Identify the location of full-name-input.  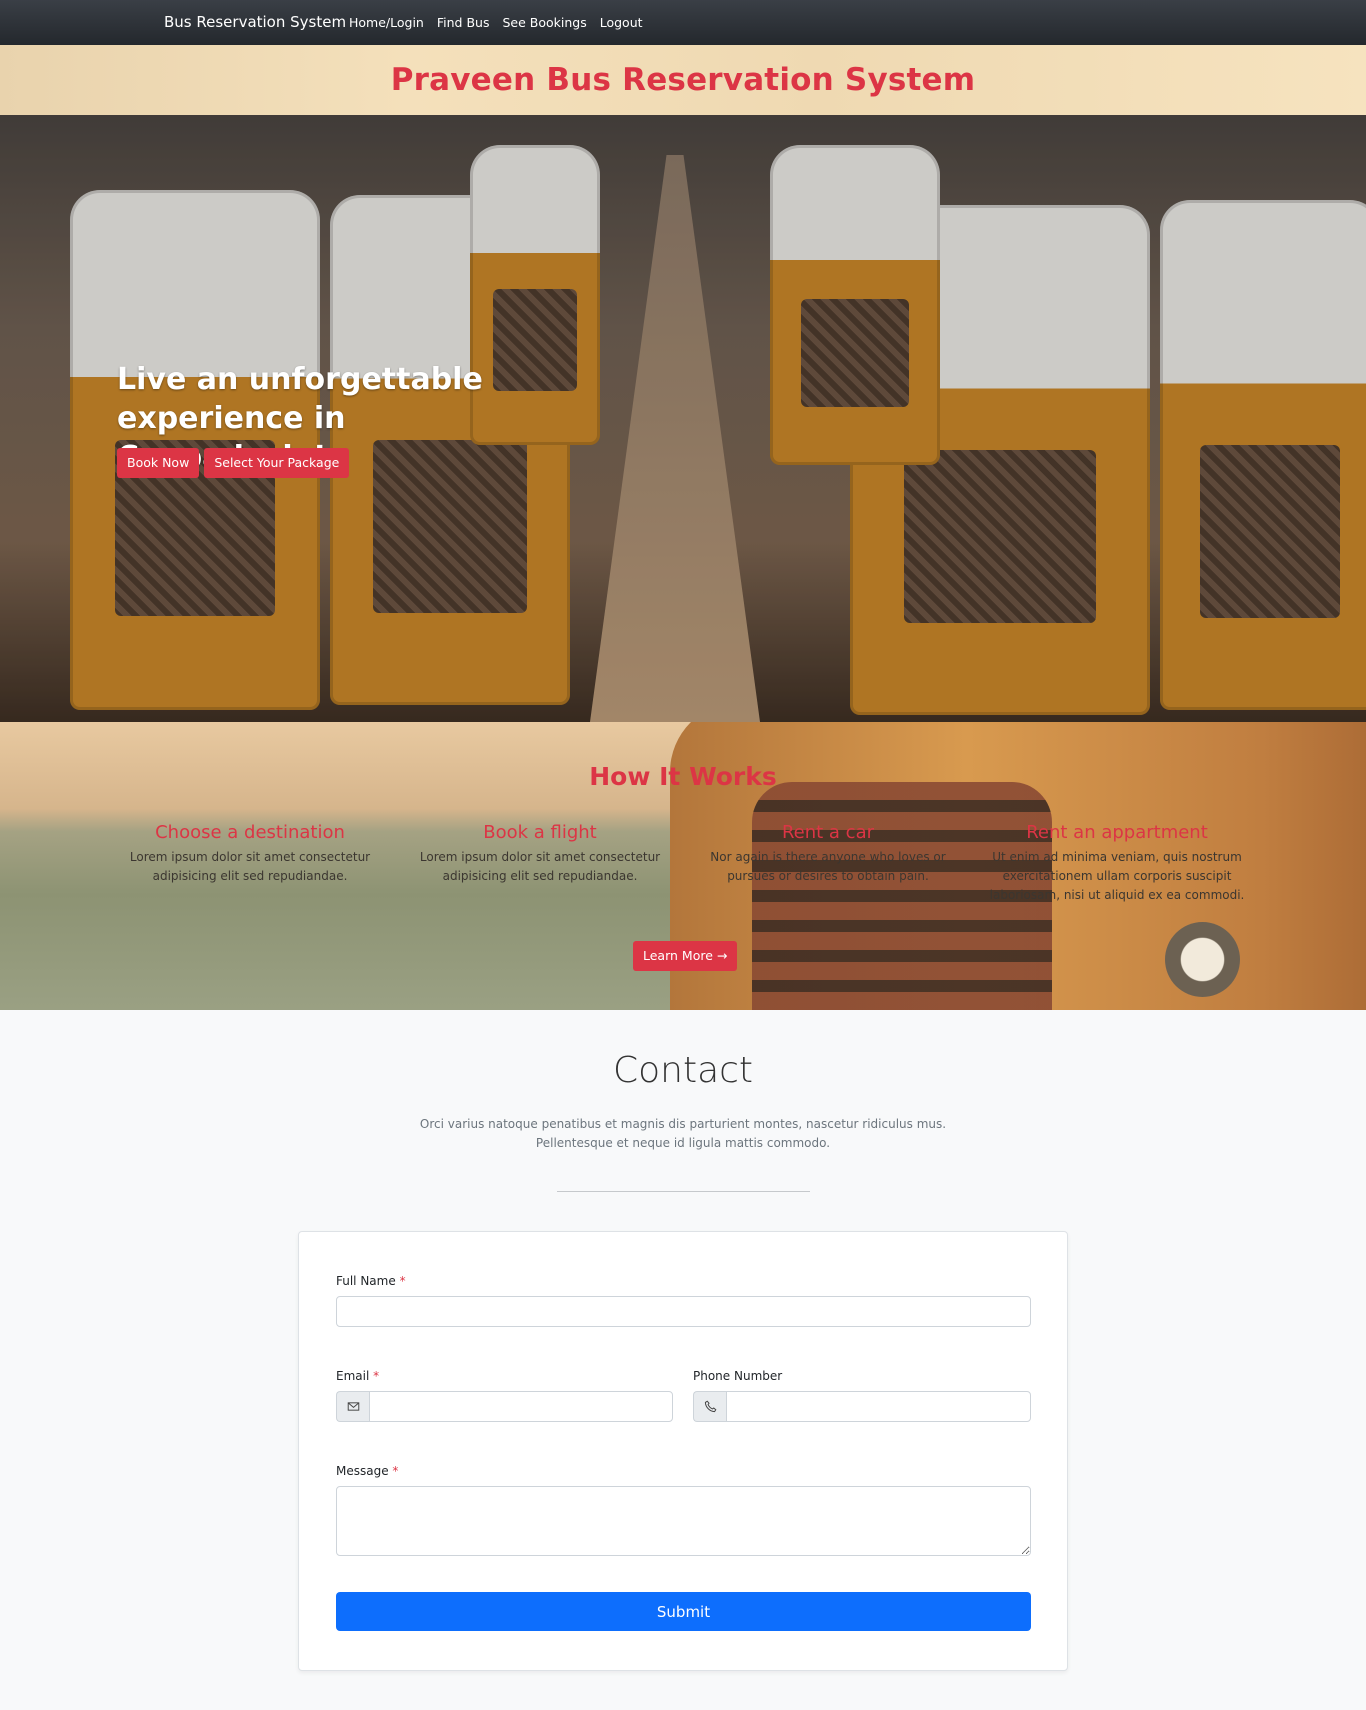
(683, 1311).